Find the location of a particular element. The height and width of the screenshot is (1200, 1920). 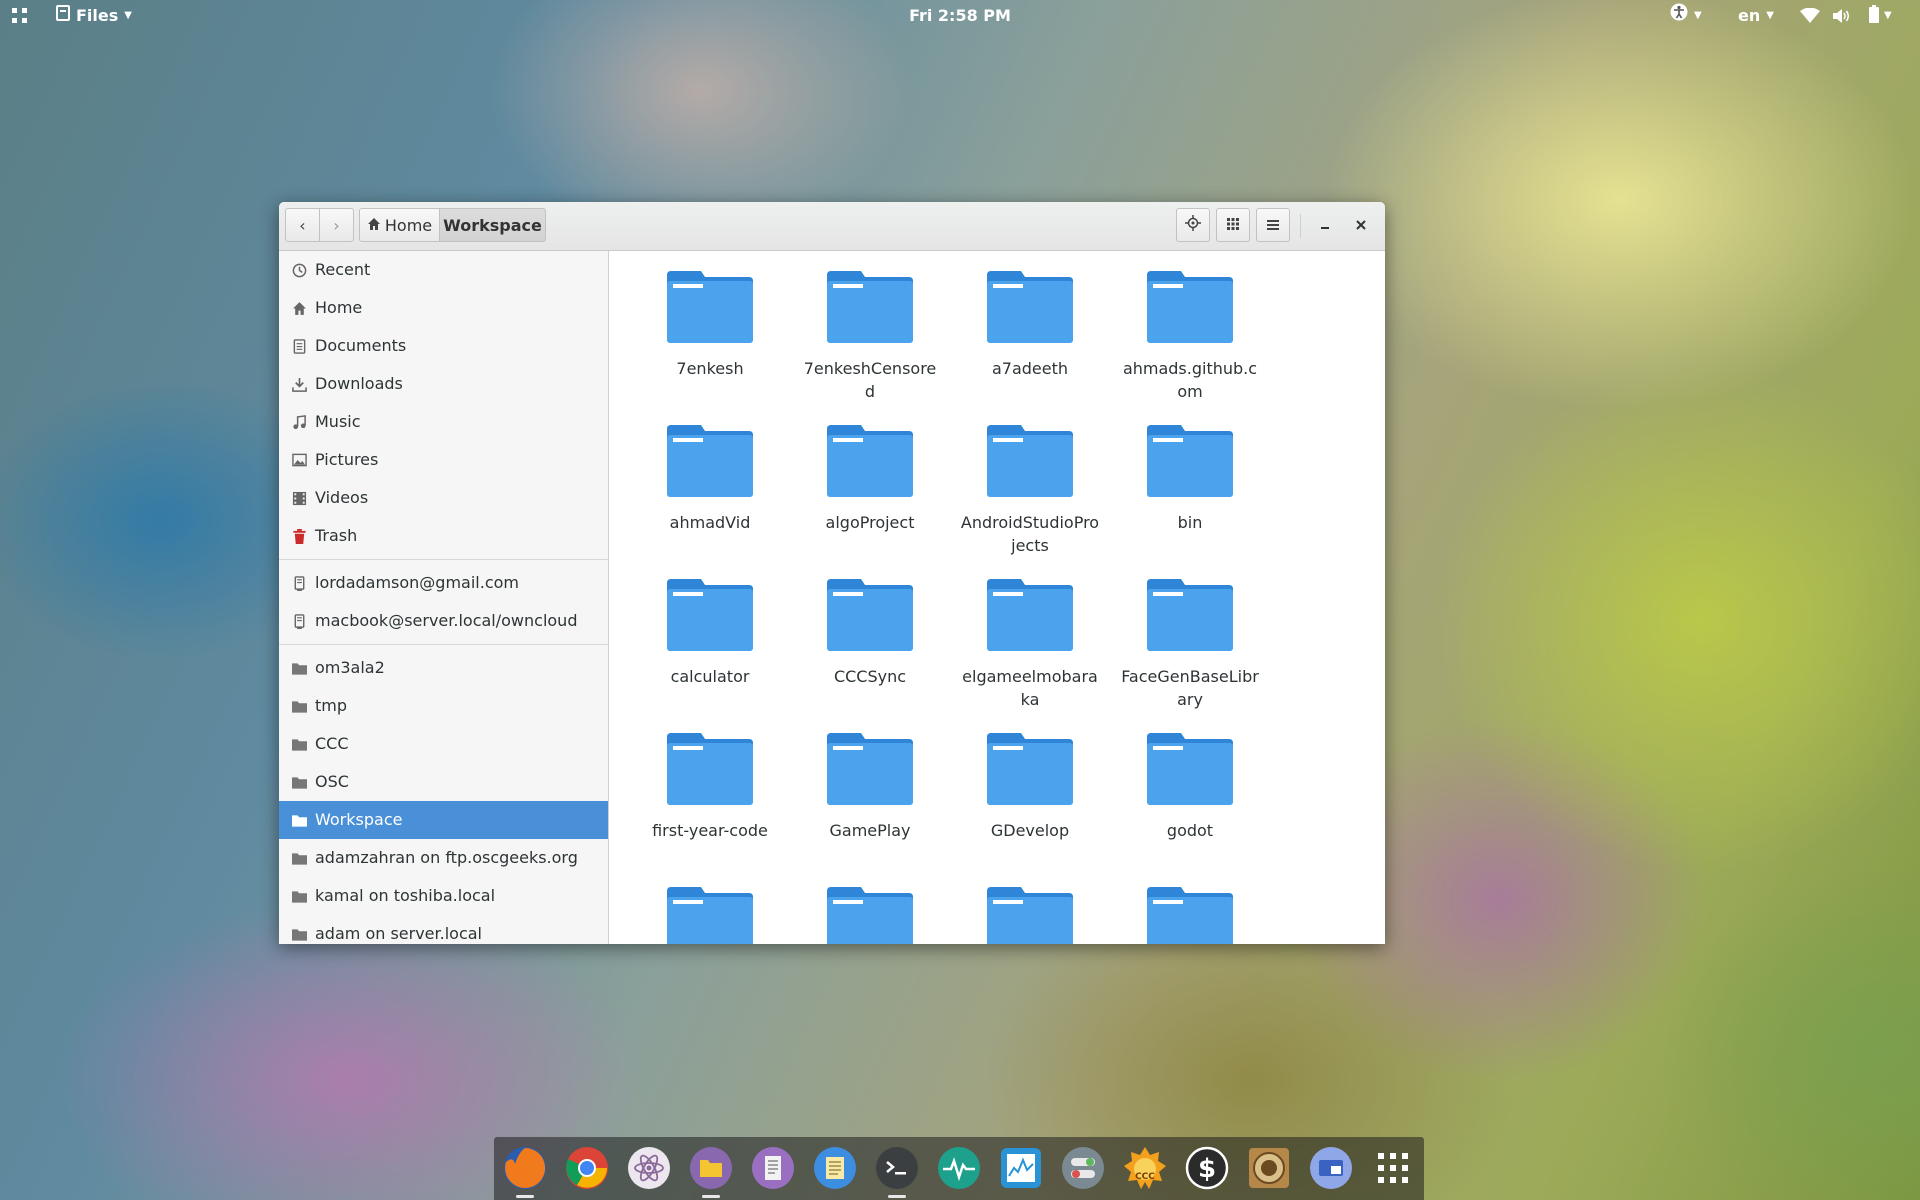

sidebar-item-osc: OSC is located at coordinates (443, 782).